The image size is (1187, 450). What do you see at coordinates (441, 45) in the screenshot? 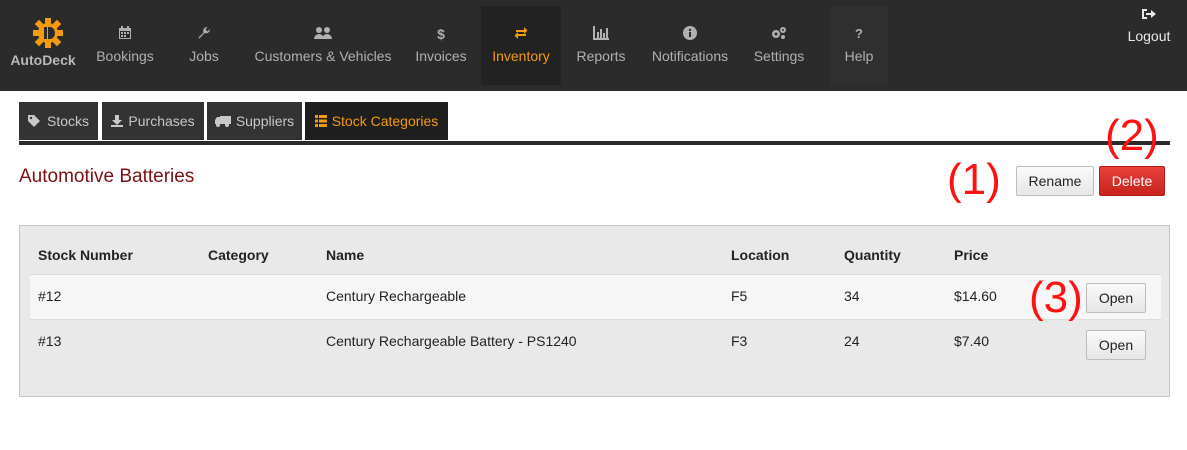
I see `nav-invoices: $ Invoices` at bounding box center [441, 45].